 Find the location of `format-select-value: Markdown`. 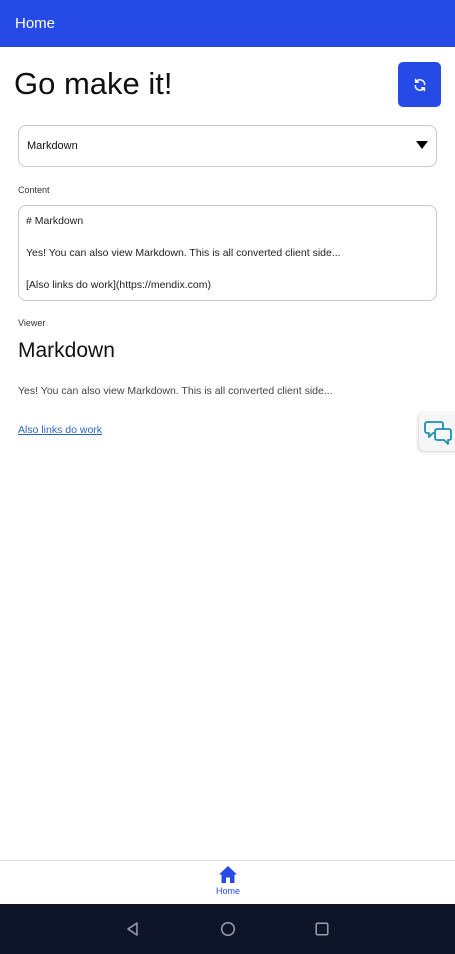

format-select-value: Markdown is located at coordinates (52, 146).